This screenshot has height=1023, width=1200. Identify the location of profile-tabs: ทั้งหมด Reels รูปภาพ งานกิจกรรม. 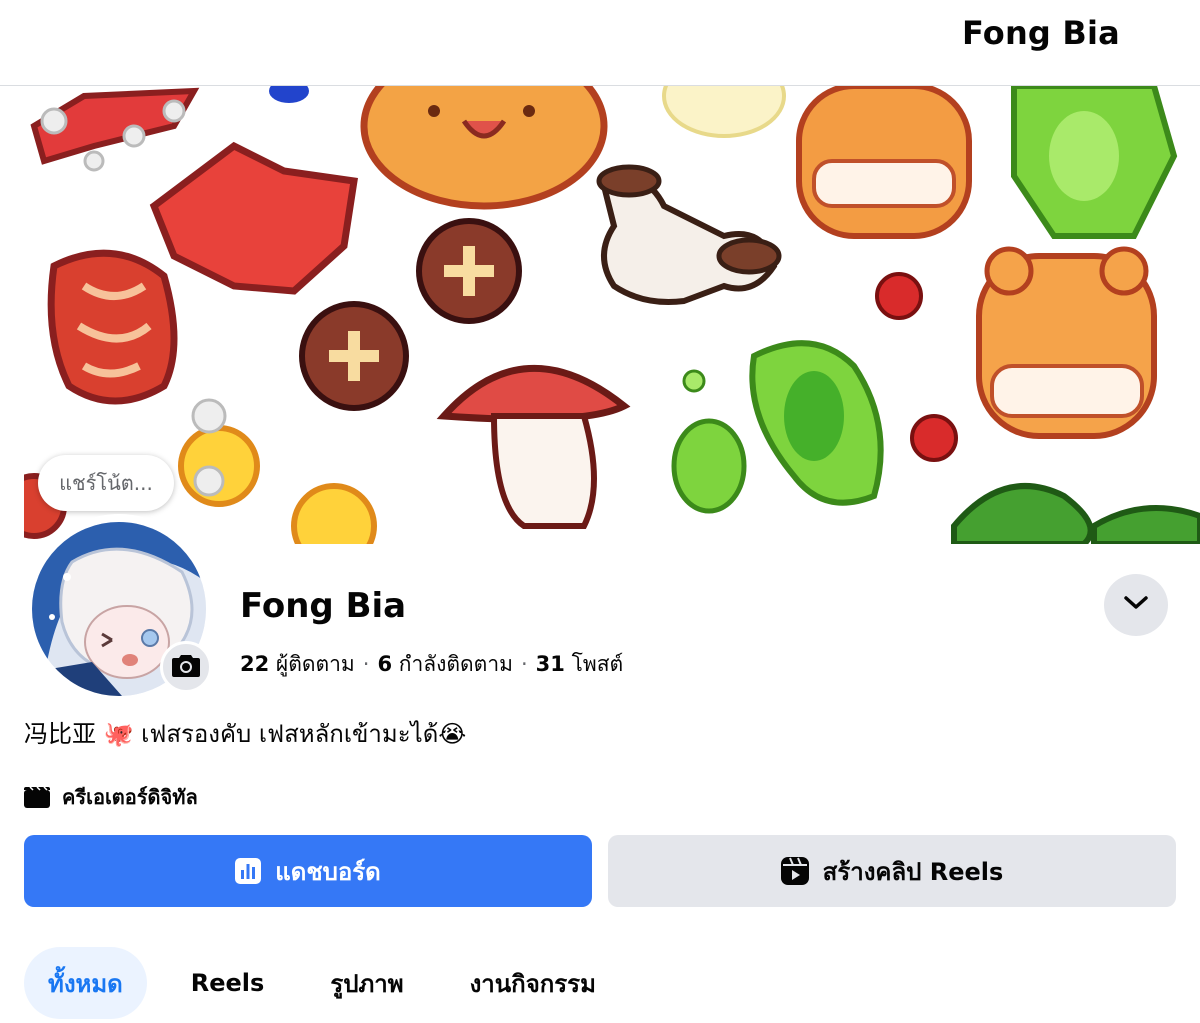
(332, 983).